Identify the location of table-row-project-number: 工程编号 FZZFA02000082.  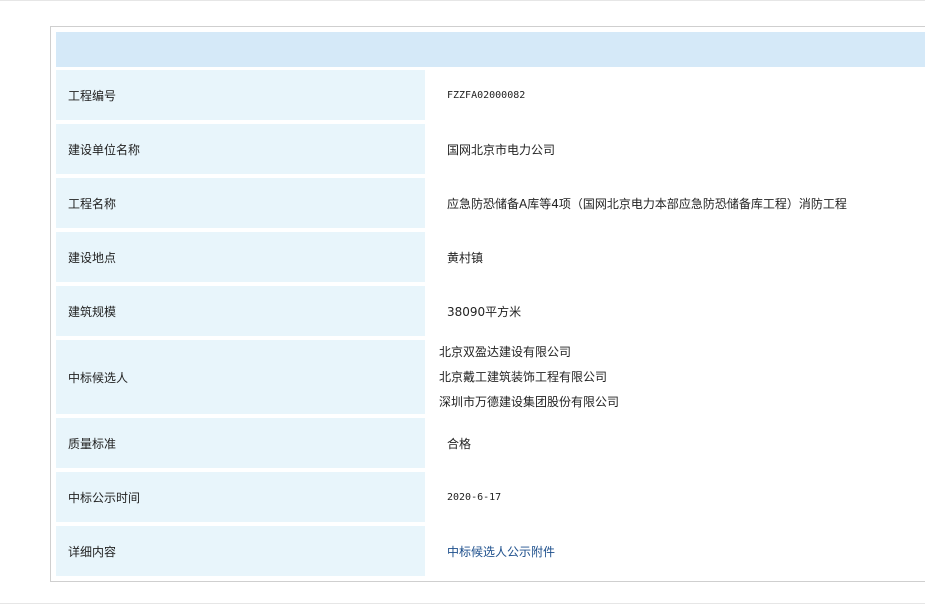
(490, 95).